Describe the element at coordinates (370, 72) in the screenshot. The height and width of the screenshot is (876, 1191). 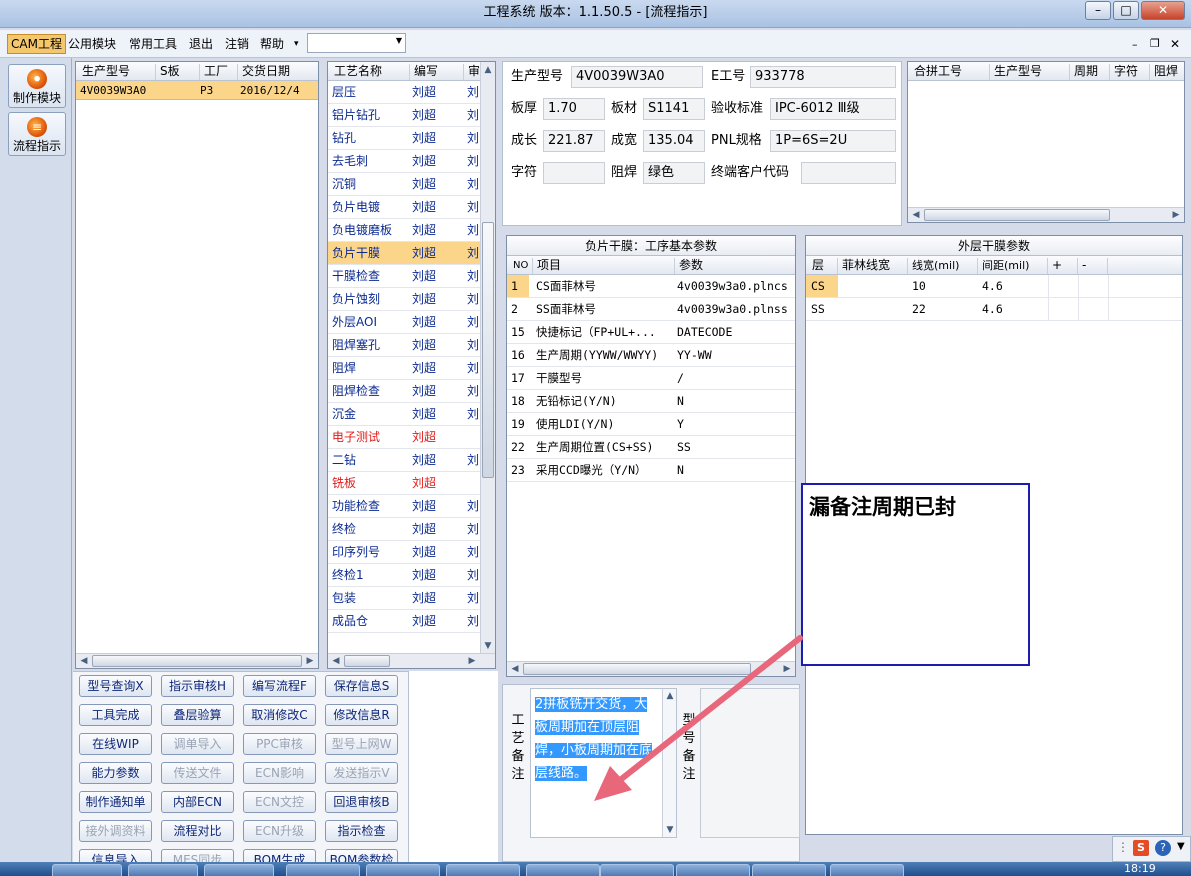
I see `col-process-name: 工艺名称` at that location.